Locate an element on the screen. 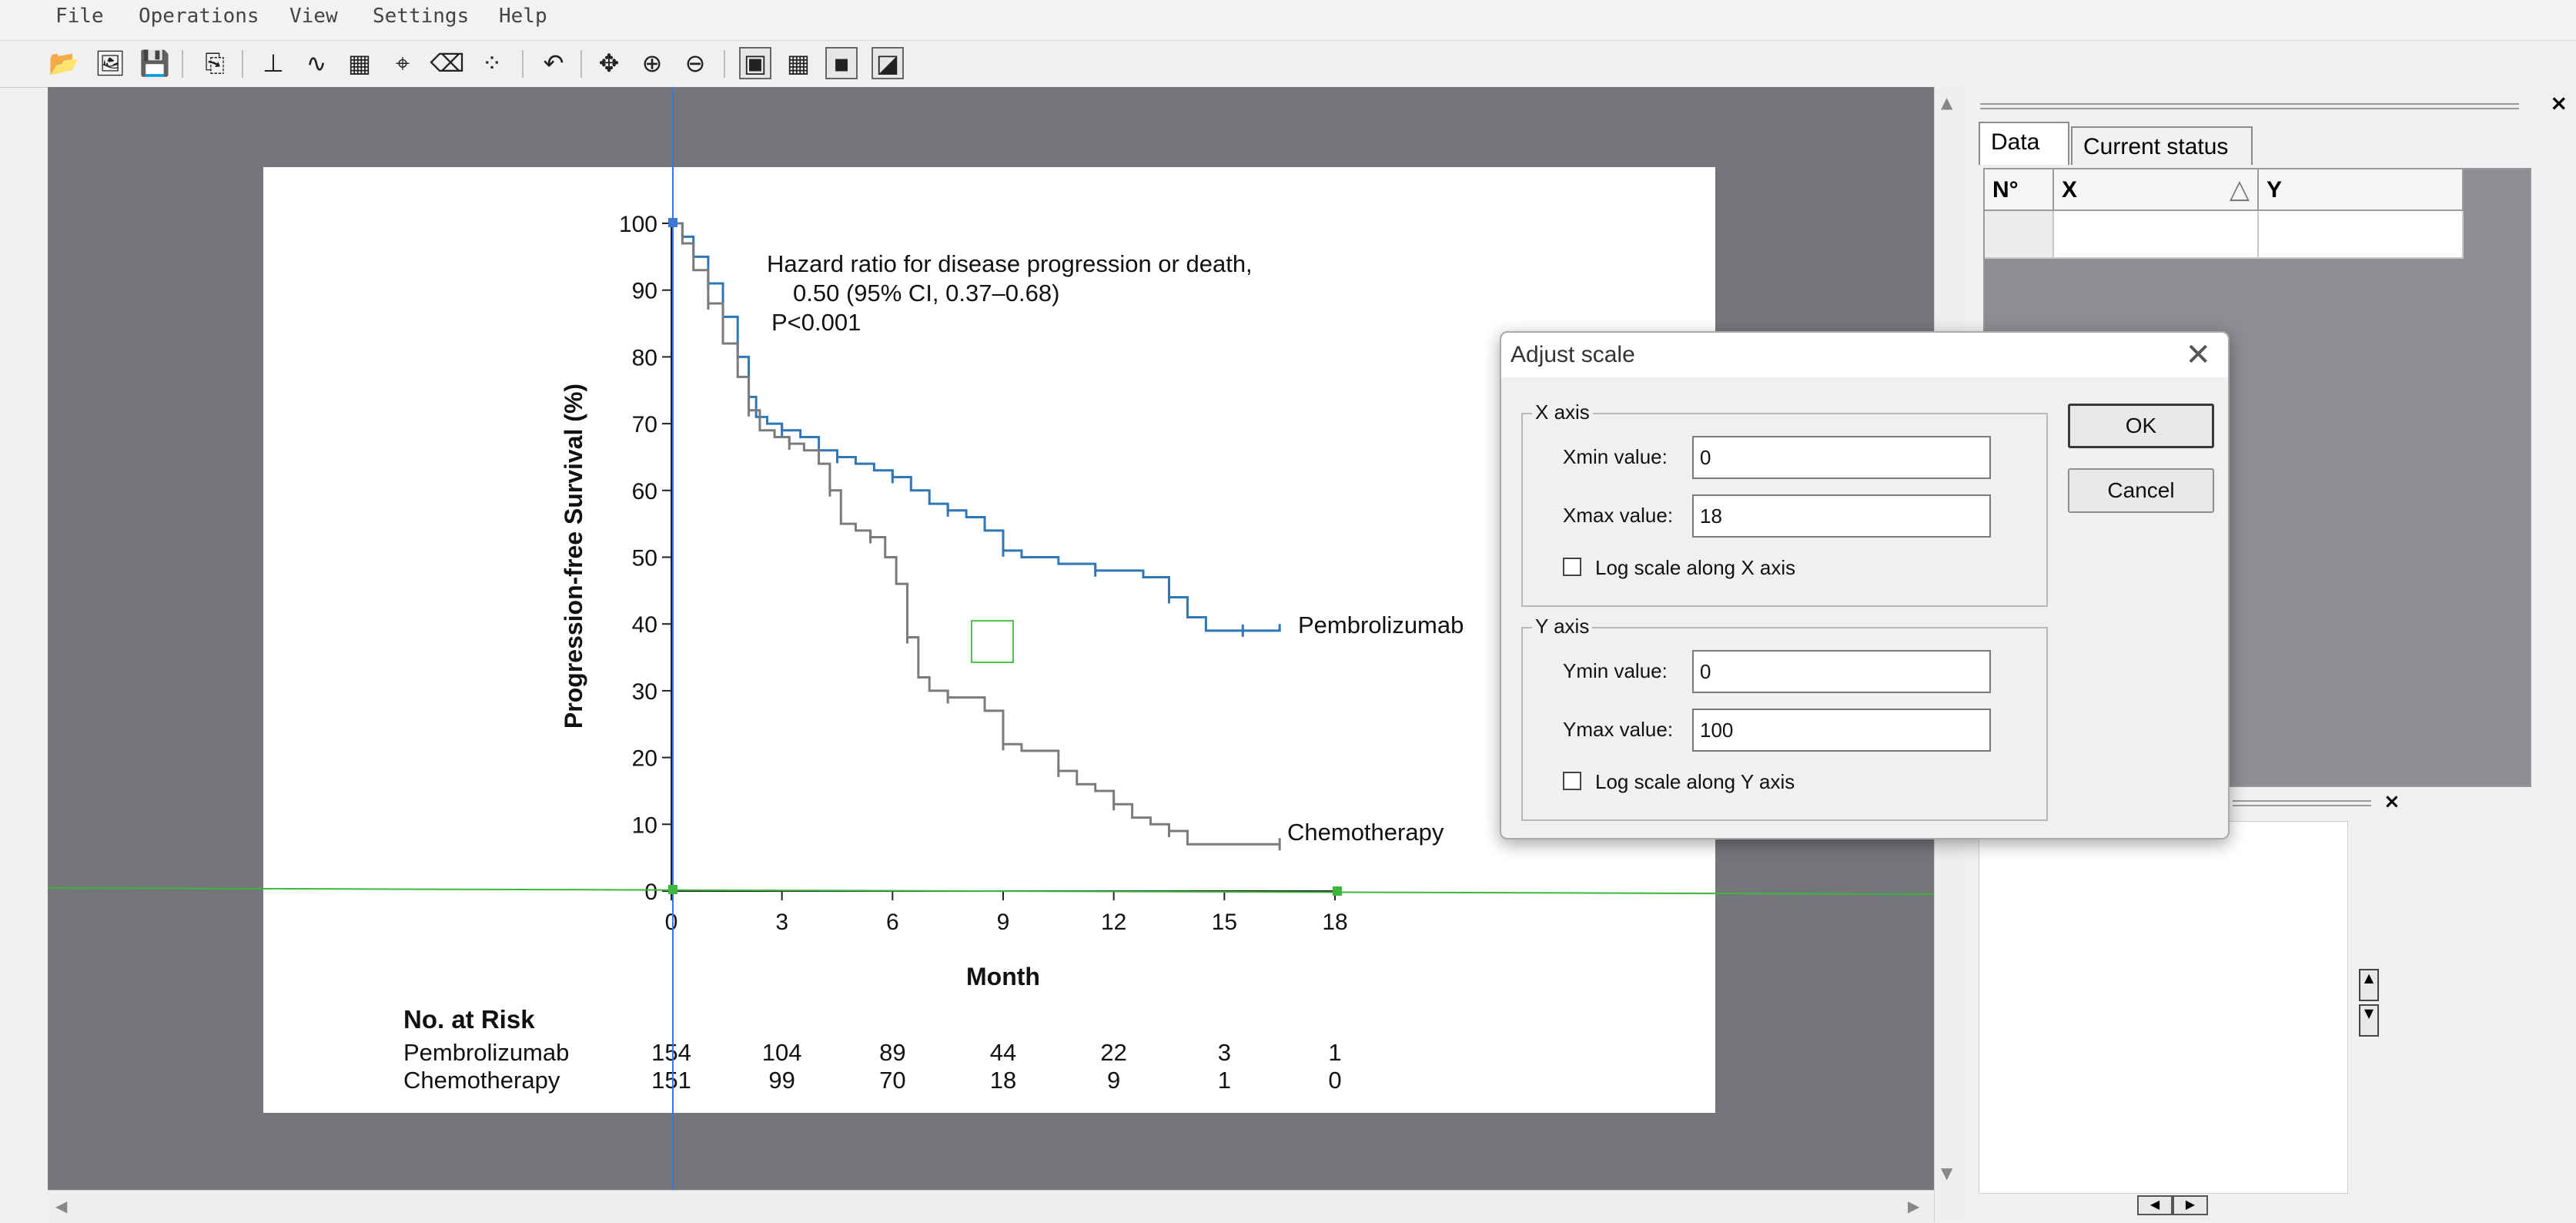  menu-view: View is located at coordinates (313, 16).